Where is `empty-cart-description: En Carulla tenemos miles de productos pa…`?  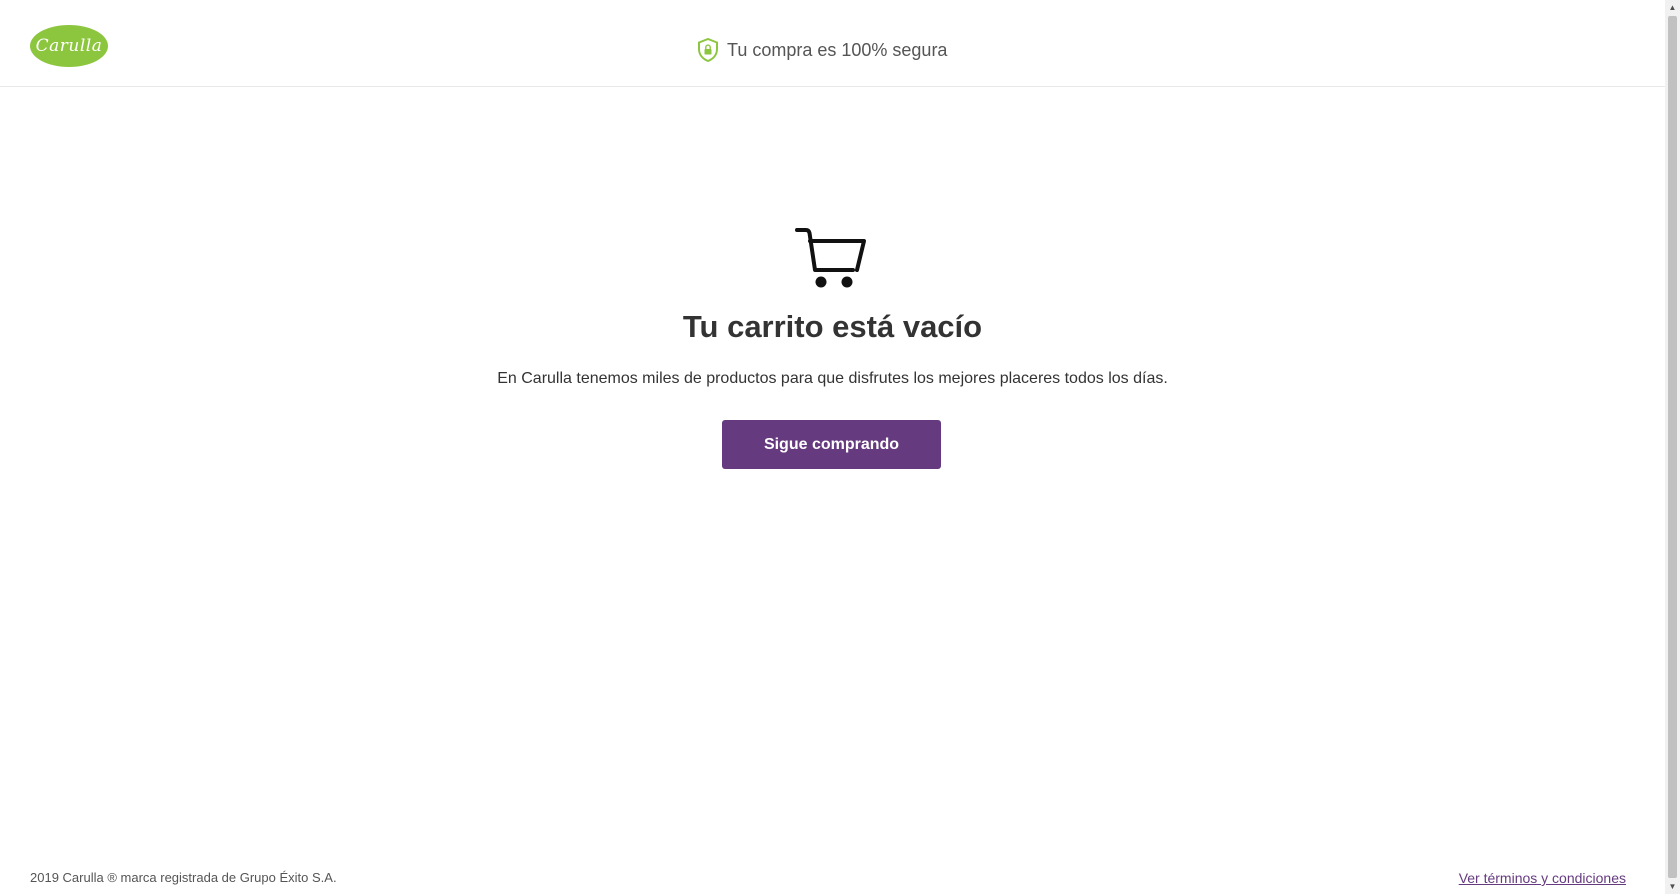 empty-cart-description: En Carulla tenemos miles de productos pa… is located at coordinates (832, 378).